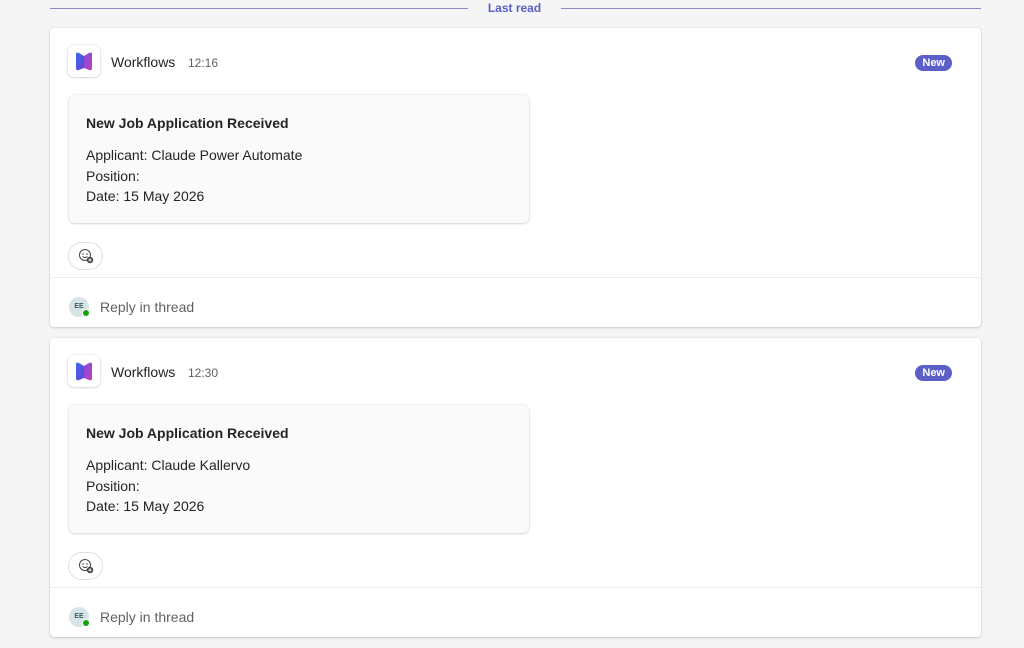  I want to click on card-applicant: Applicant: Claude Kallervo, so click(168, 465).